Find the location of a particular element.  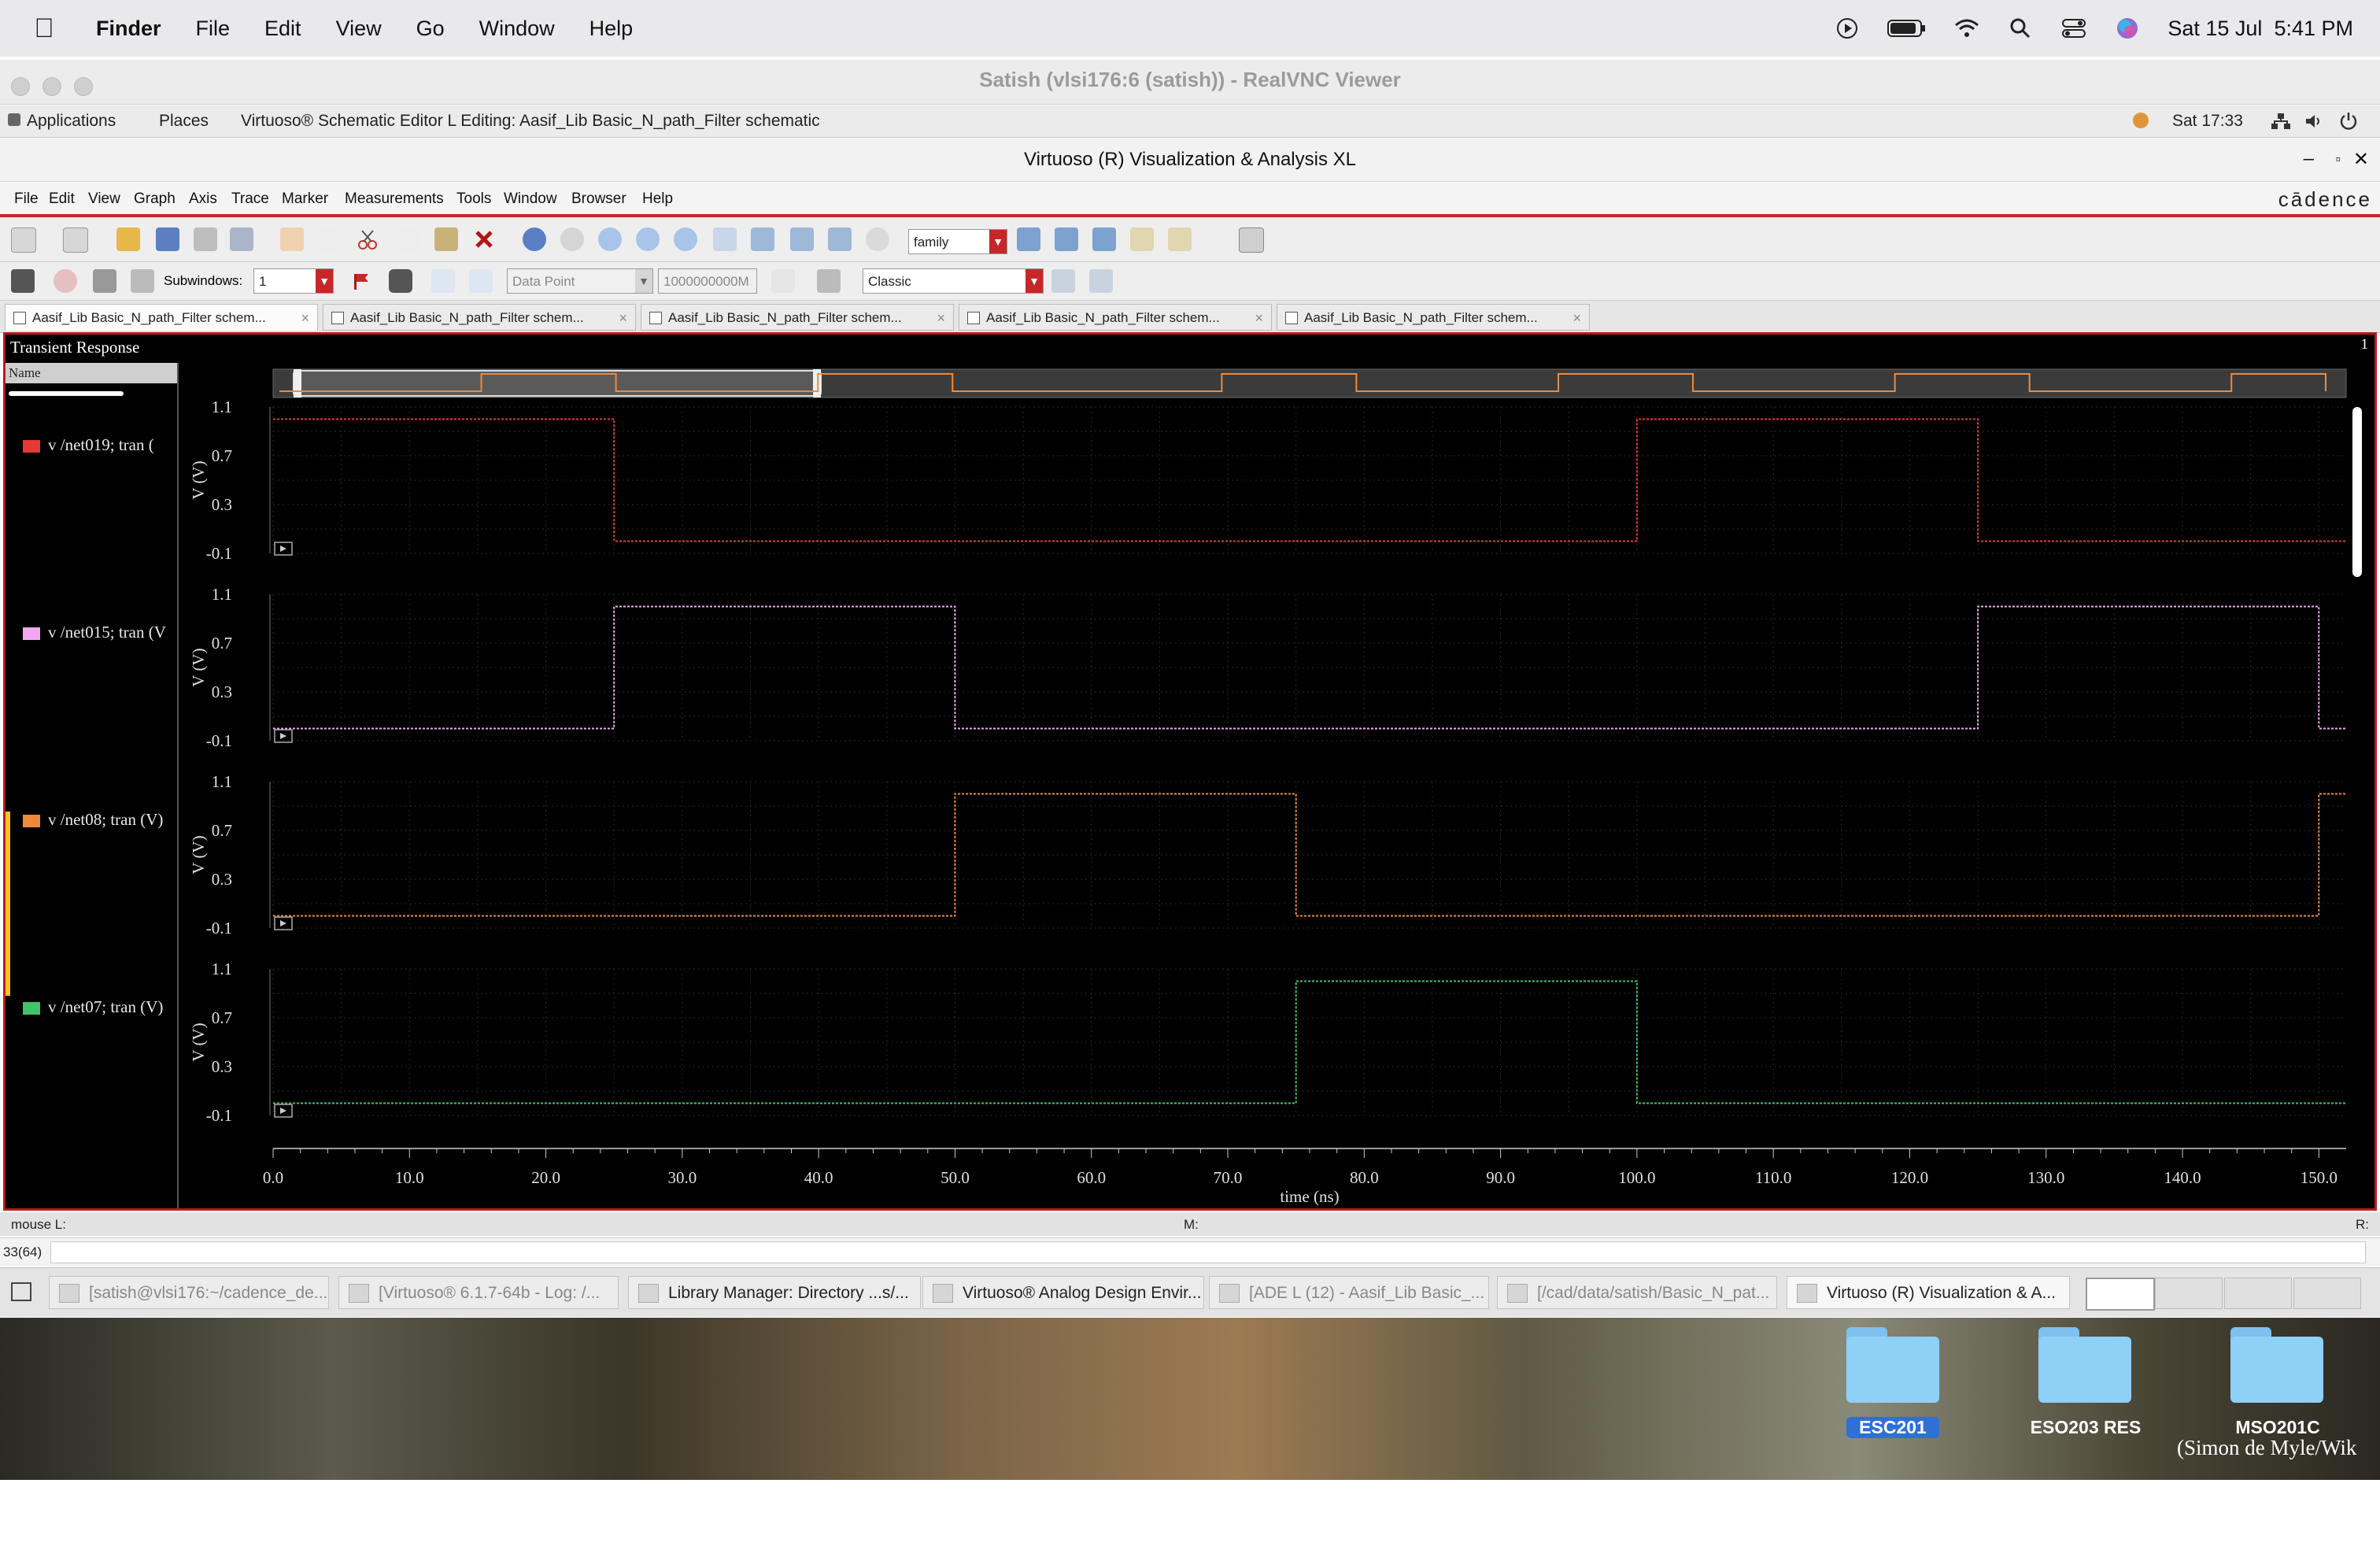

split-current-icon is located at coordinates (1104, 239).